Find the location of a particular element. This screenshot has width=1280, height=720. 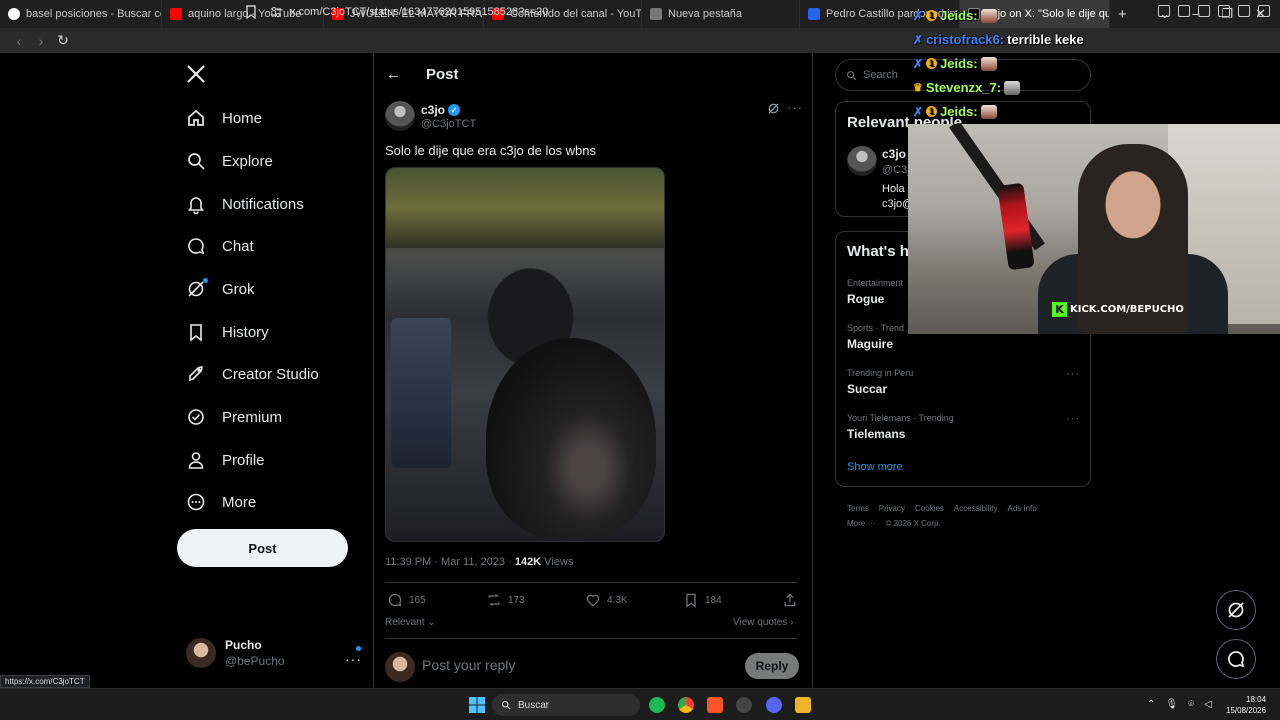

footer-link: Ads Info is located at coordinates (1022, 508).